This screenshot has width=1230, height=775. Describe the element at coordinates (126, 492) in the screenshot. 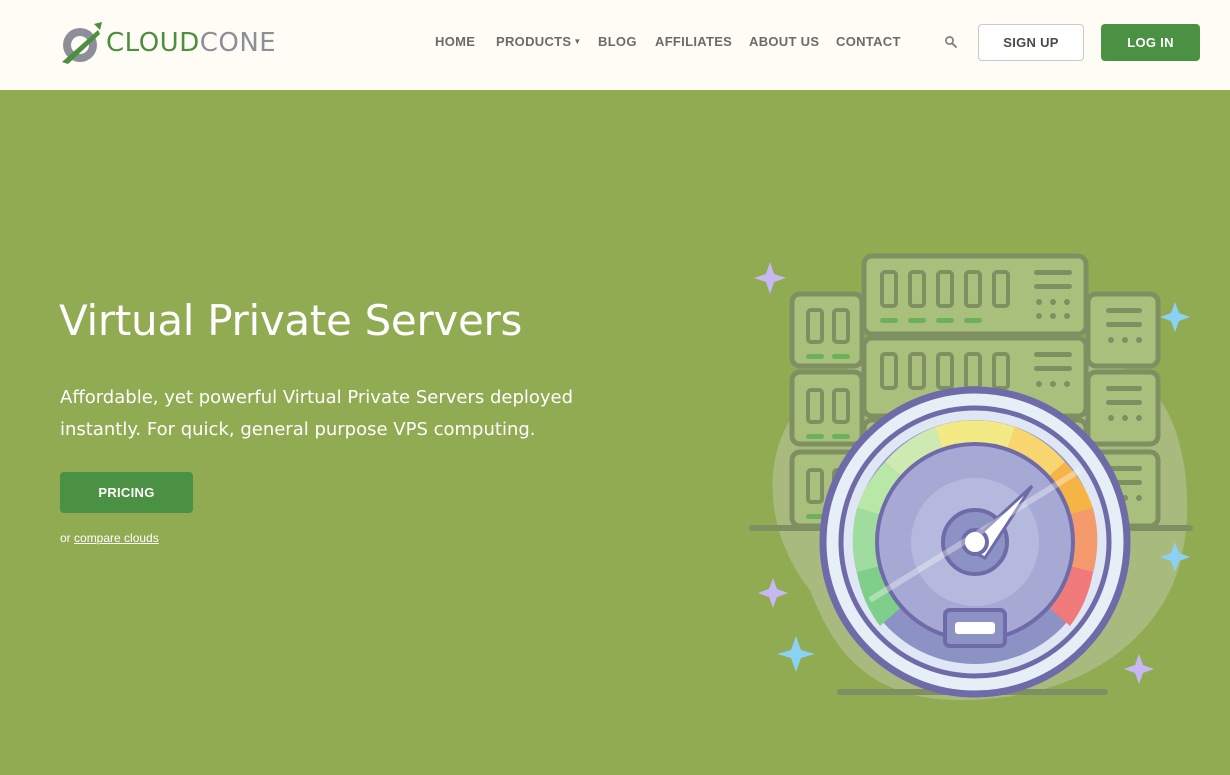

I see `pricing-button: PRICING` at that location.